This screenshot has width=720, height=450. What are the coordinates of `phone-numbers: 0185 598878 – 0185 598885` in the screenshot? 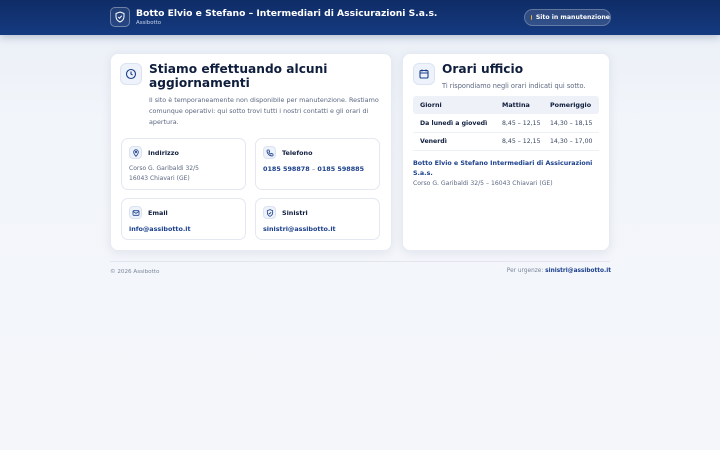 It's located at (313, 169).